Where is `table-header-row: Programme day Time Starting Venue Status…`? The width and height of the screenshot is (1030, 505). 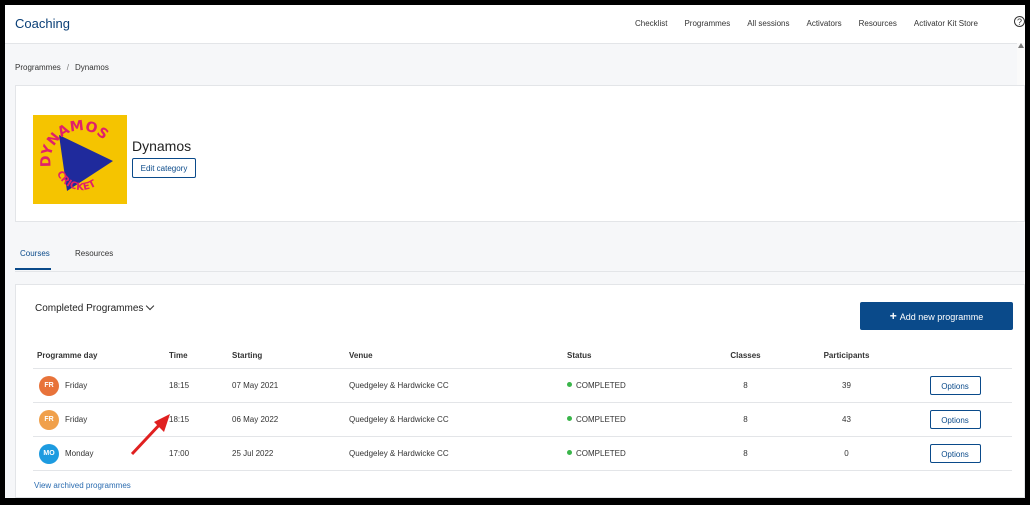
table-header-row: Programme day Time Starting Venue Status… is located at coordinates (522, 356).